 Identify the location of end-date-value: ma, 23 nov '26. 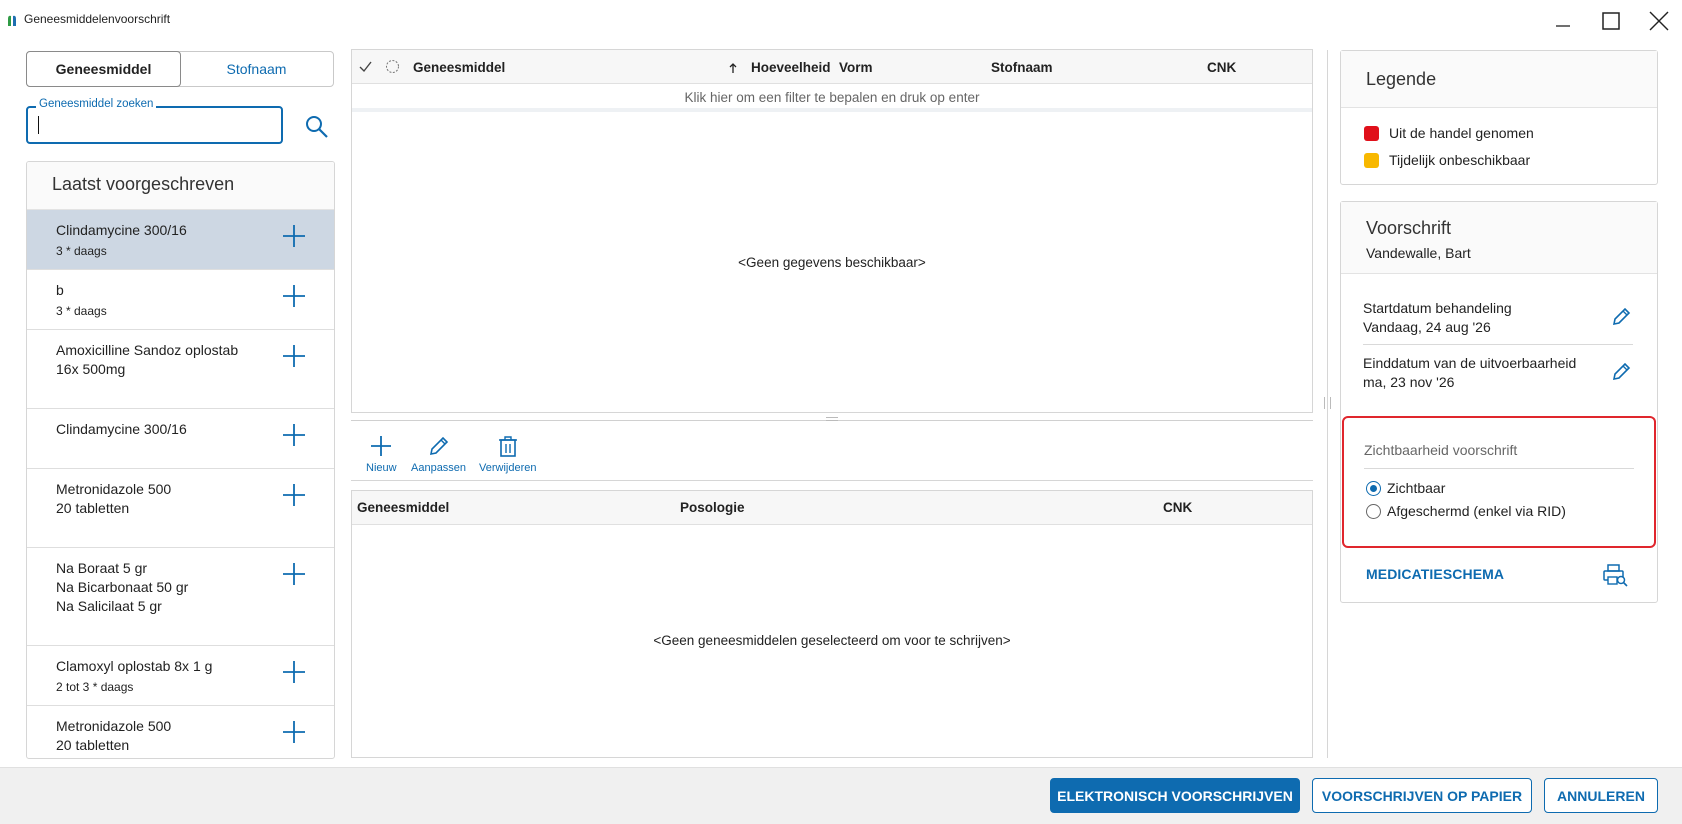
(1409, 382).